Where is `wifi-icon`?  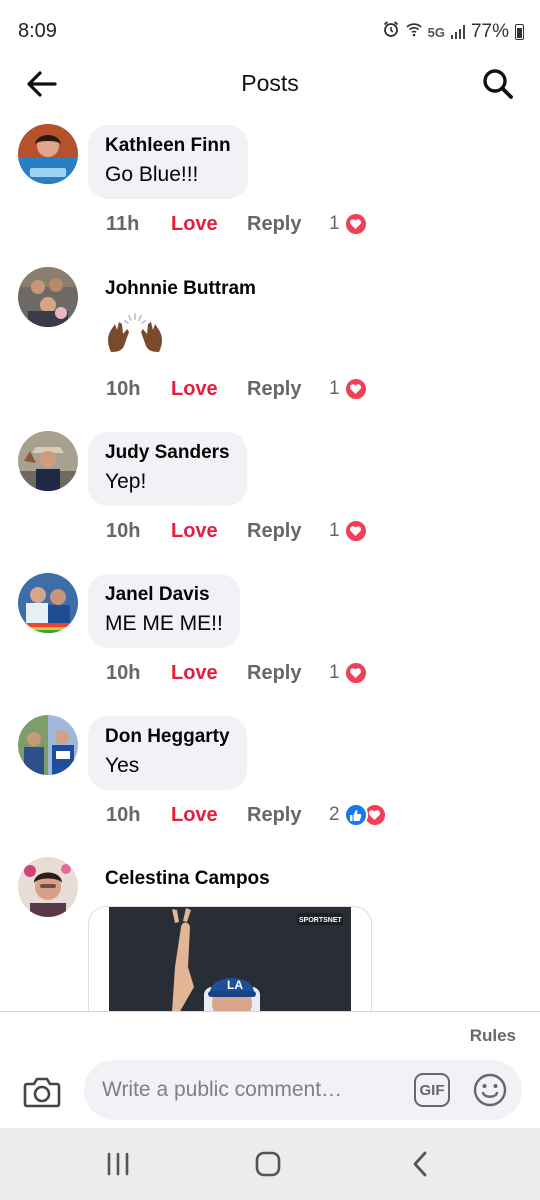
wifi-icon is located at coordinates (414, 32).